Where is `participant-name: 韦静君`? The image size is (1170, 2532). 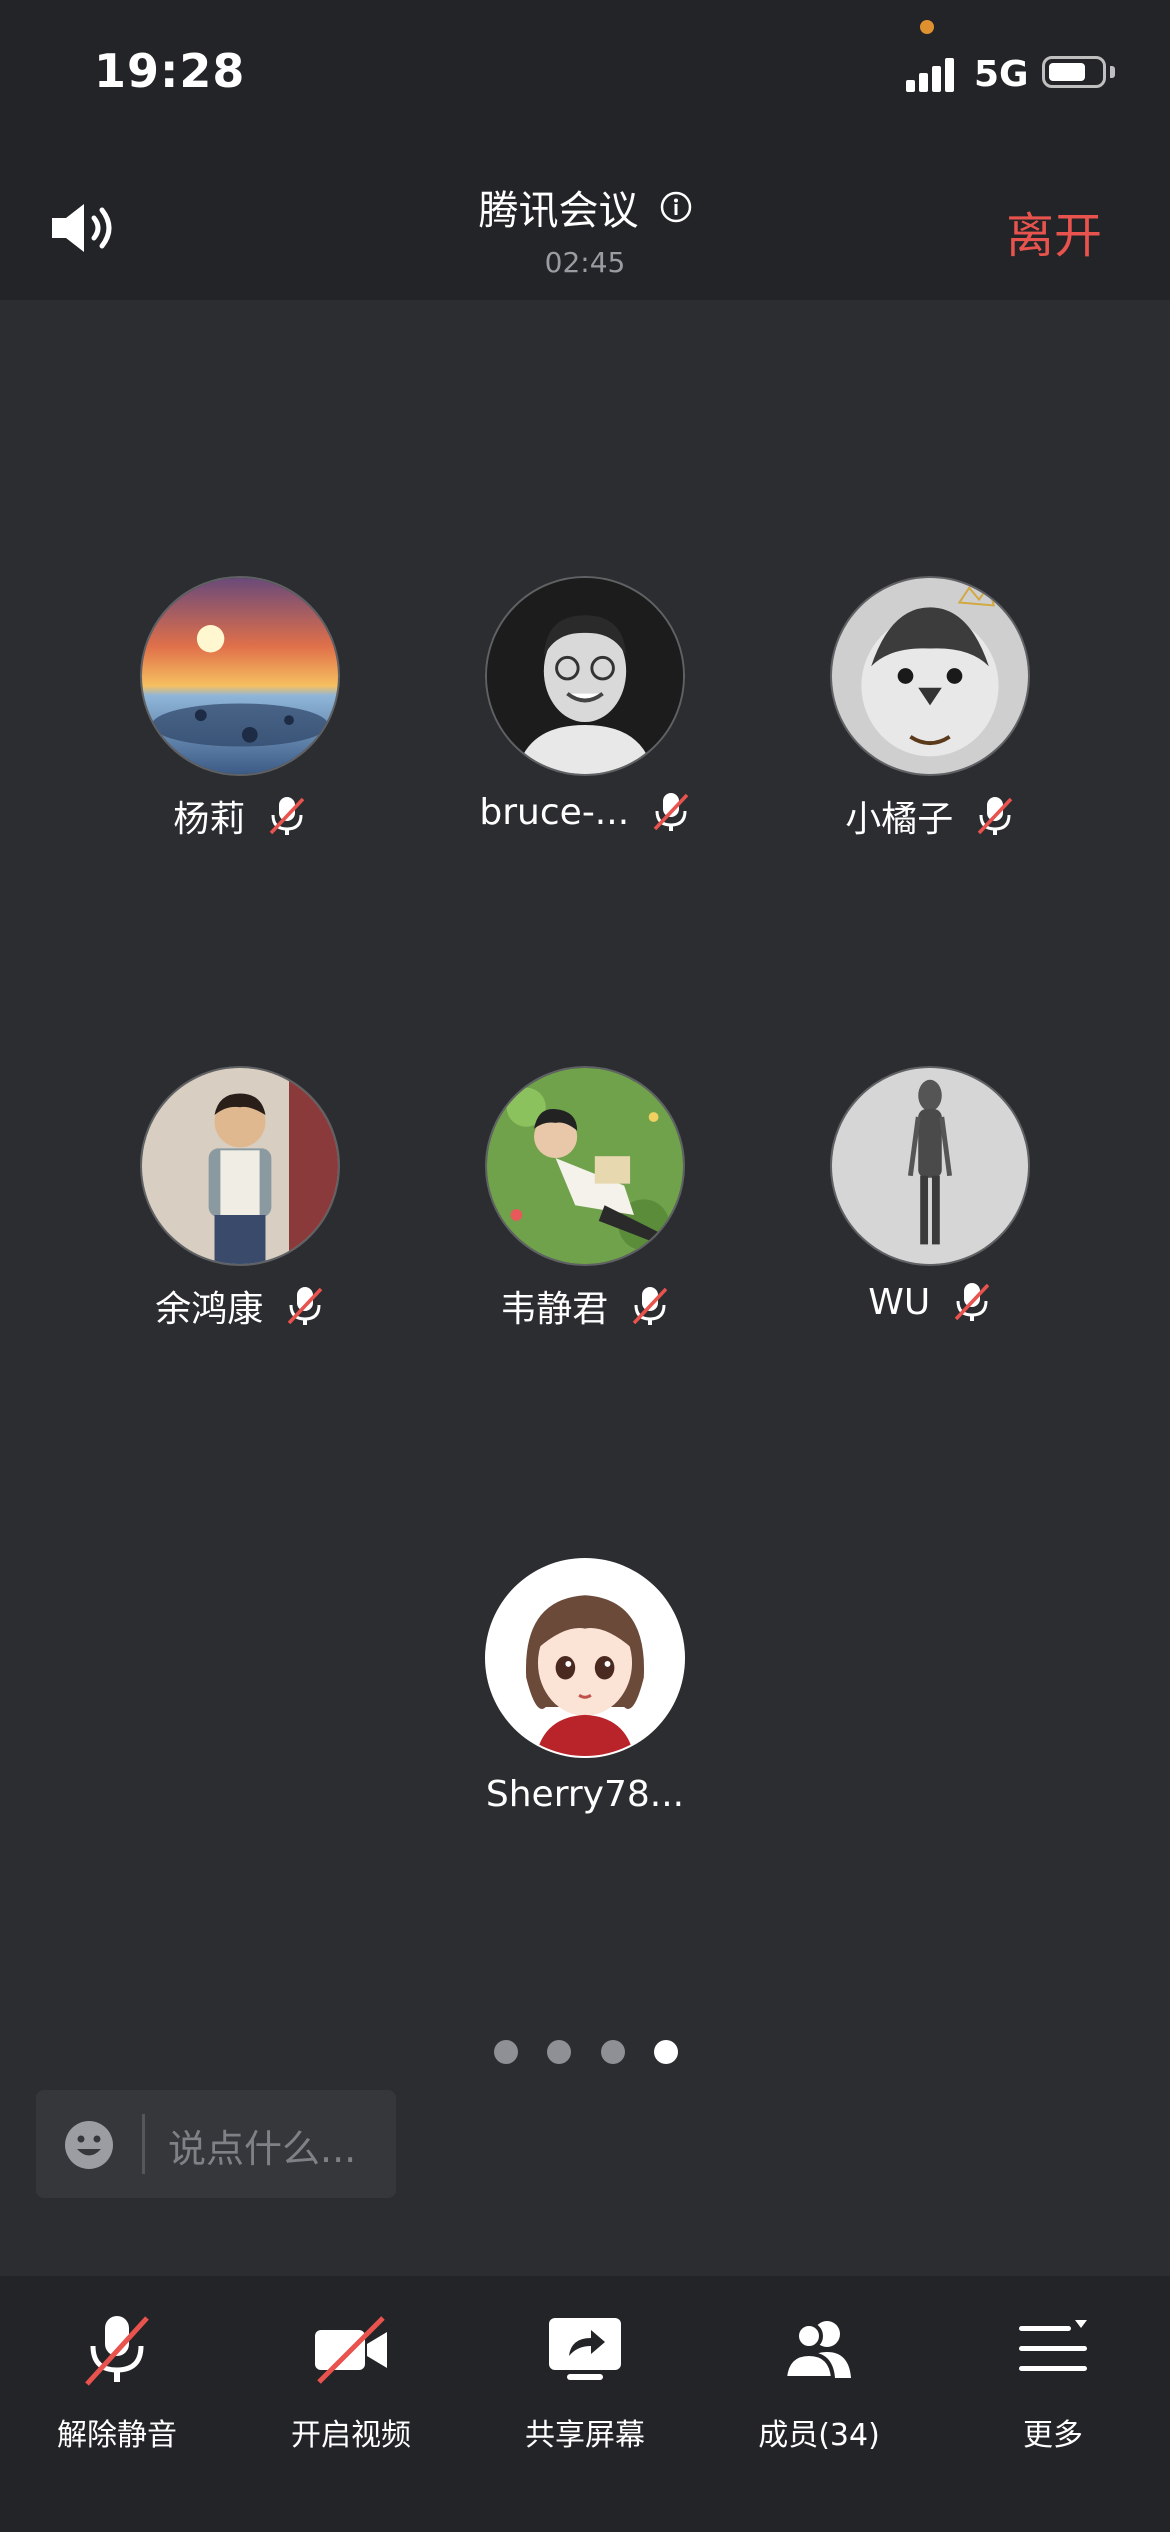
participant-name: 韦静君 is located at coordinates (554, 1309).